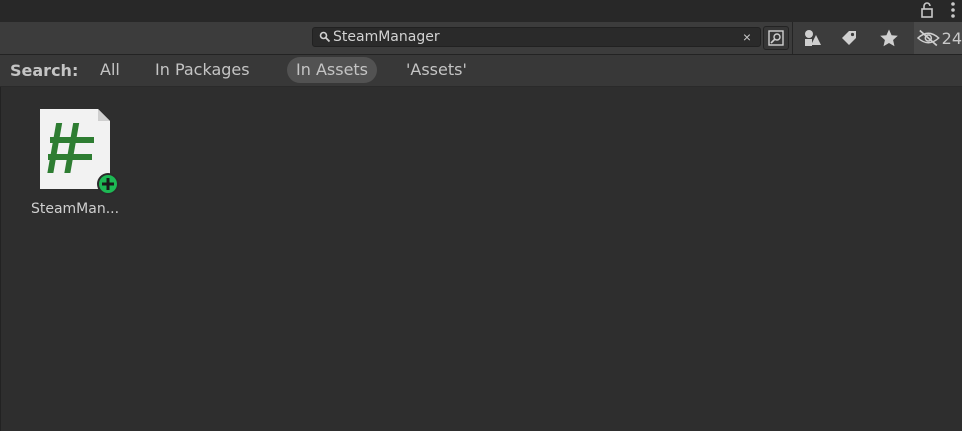 The width and height of the screenshot is (962, 431). I want to click on hidden-count: 24, so click(951, 38).